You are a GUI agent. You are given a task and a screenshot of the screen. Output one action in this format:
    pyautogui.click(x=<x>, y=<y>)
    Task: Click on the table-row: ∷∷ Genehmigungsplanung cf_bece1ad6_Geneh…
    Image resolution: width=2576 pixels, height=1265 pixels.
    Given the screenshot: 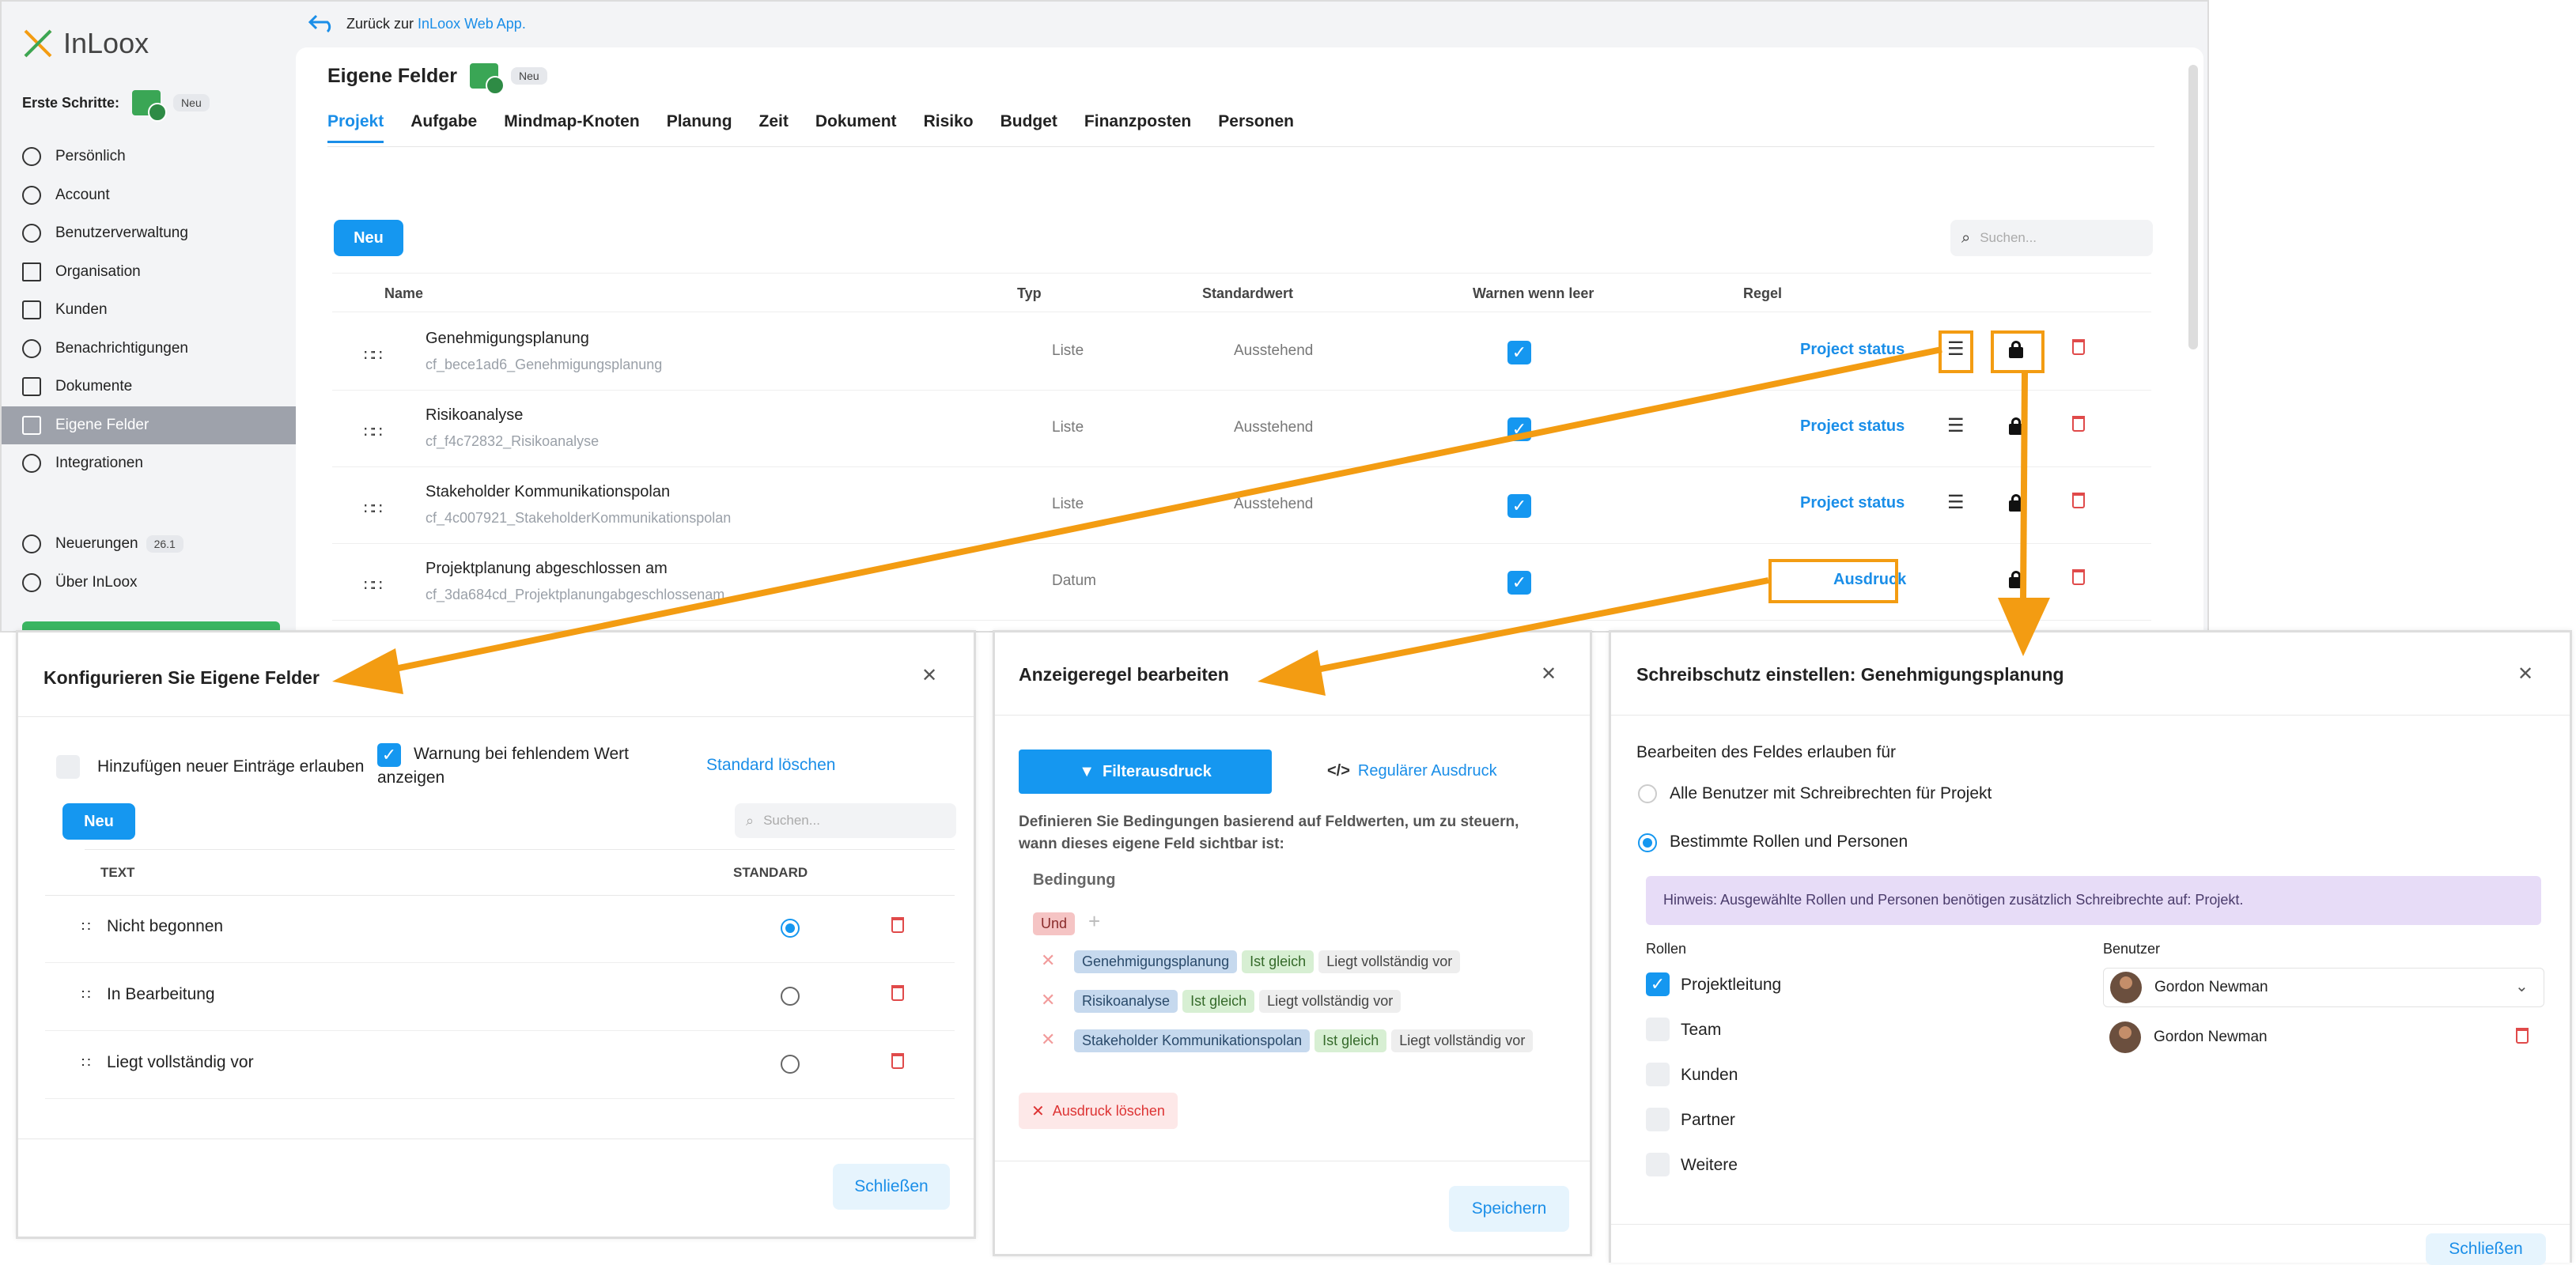 What is the action you would take?
    pyautogui.click(x=1242, y=352)
    